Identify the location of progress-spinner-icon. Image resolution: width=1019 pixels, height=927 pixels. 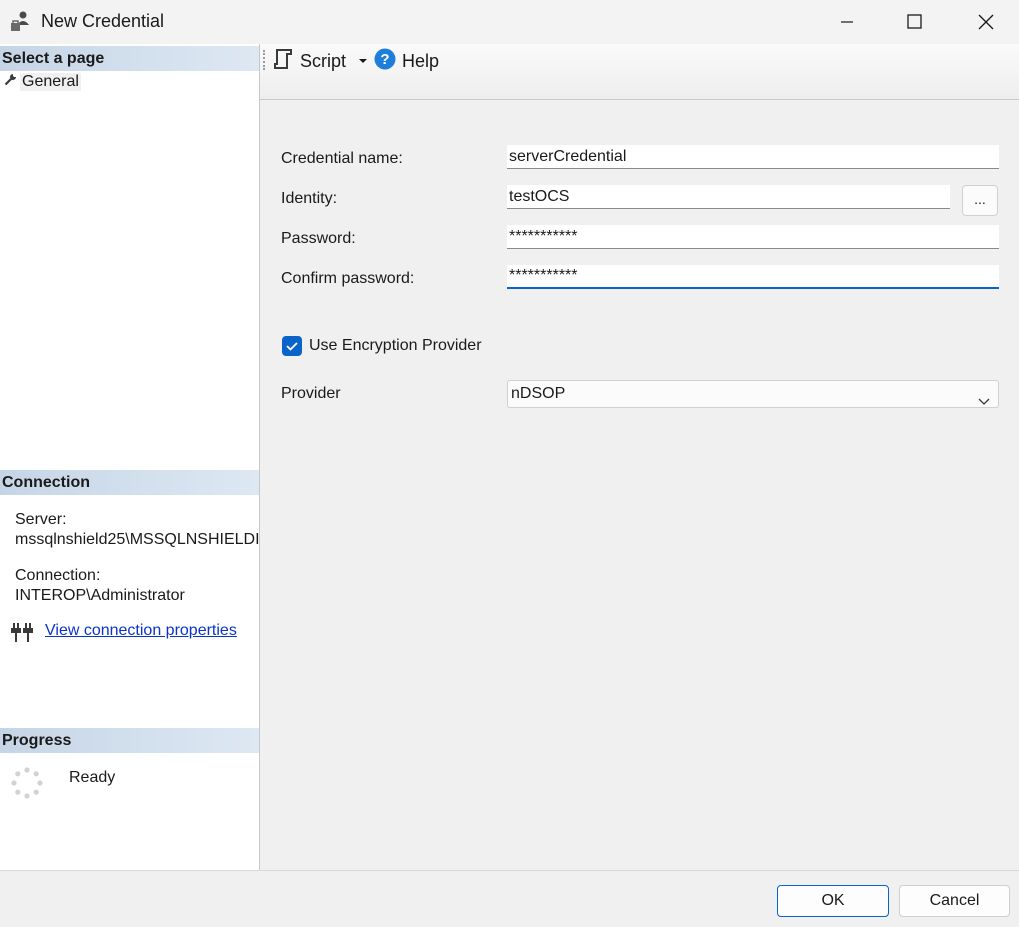
(27, 785).